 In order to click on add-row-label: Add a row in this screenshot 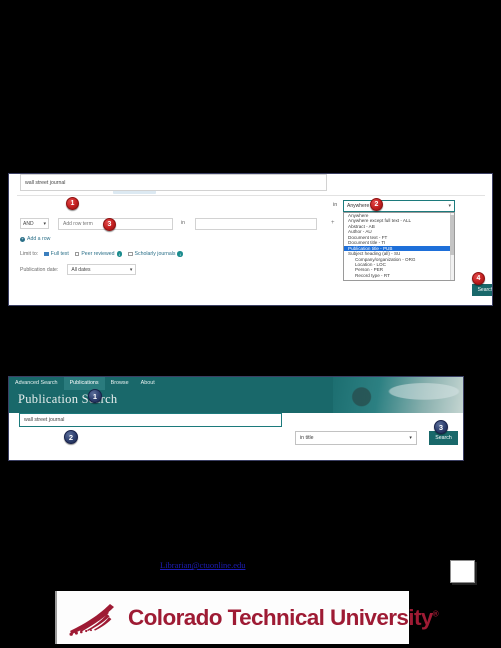, I will do `click(39, 239)`.